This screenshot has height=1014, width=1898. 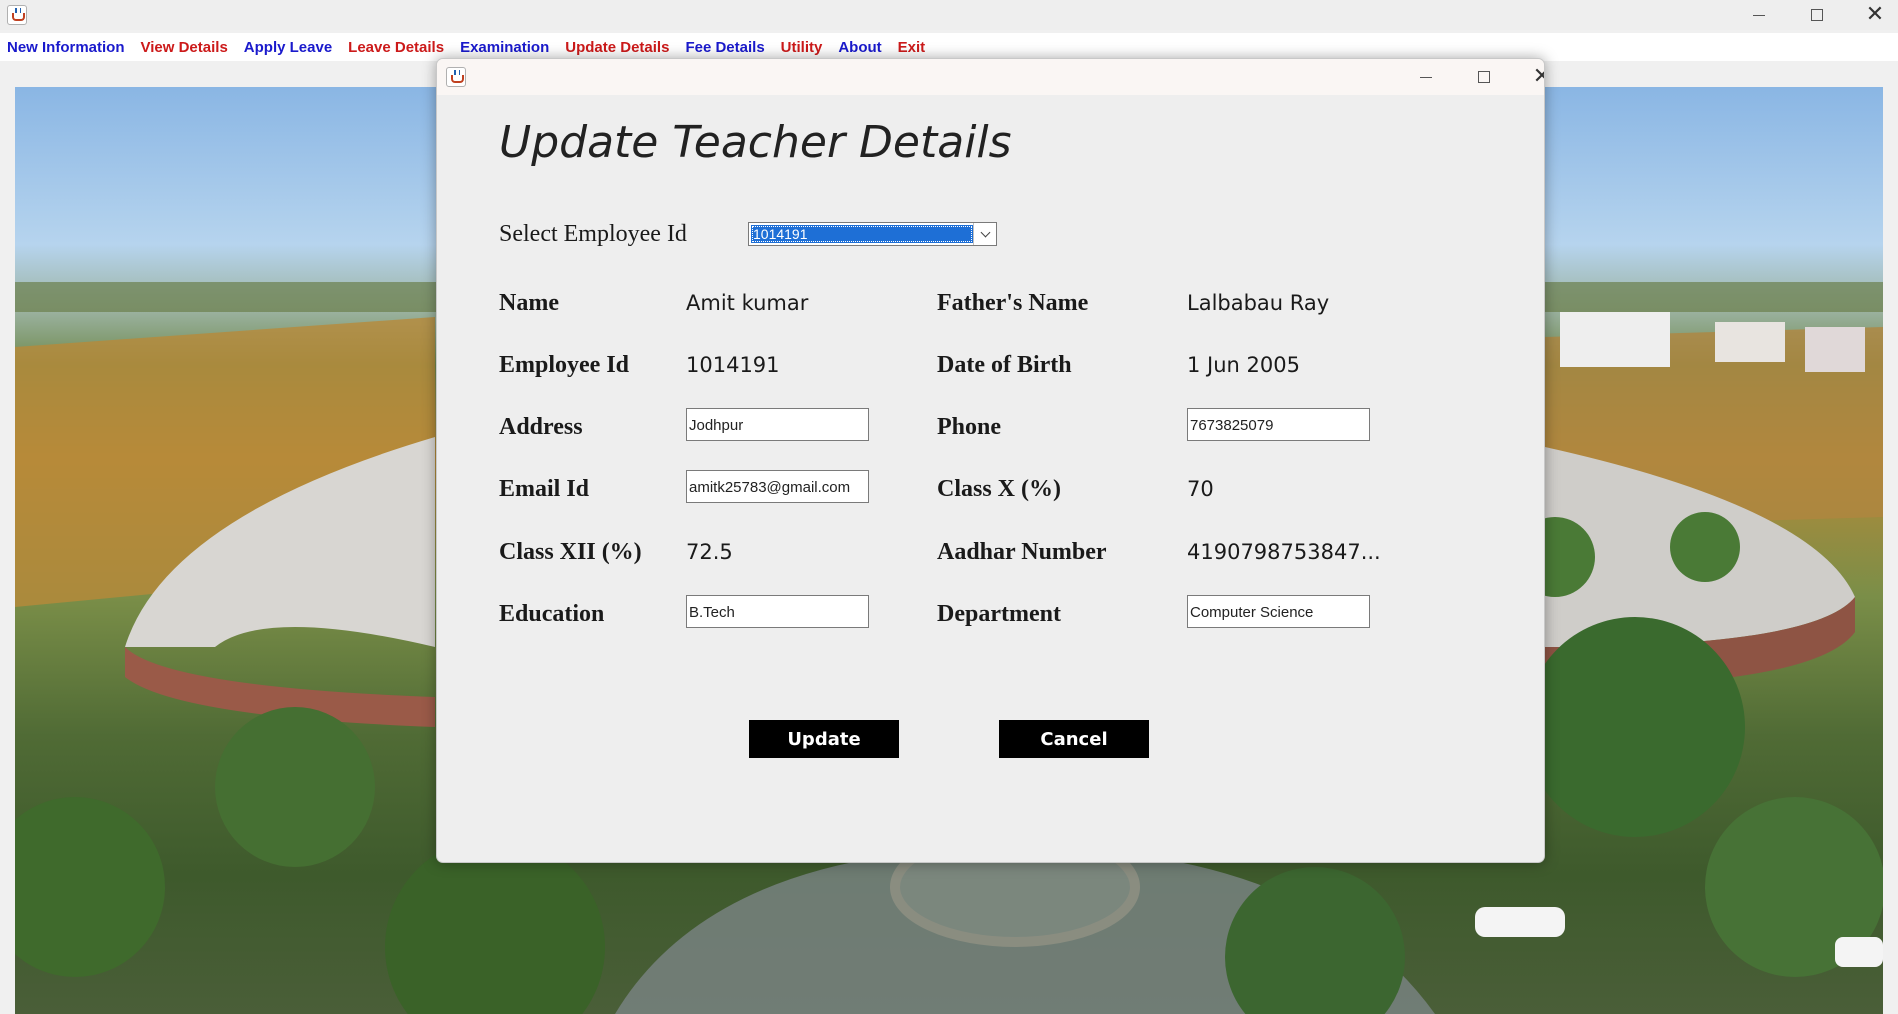 What do you see at coordinates (1278, 424) in the screenshot?
I see `phone-field` at bounding box center [1278, 424].